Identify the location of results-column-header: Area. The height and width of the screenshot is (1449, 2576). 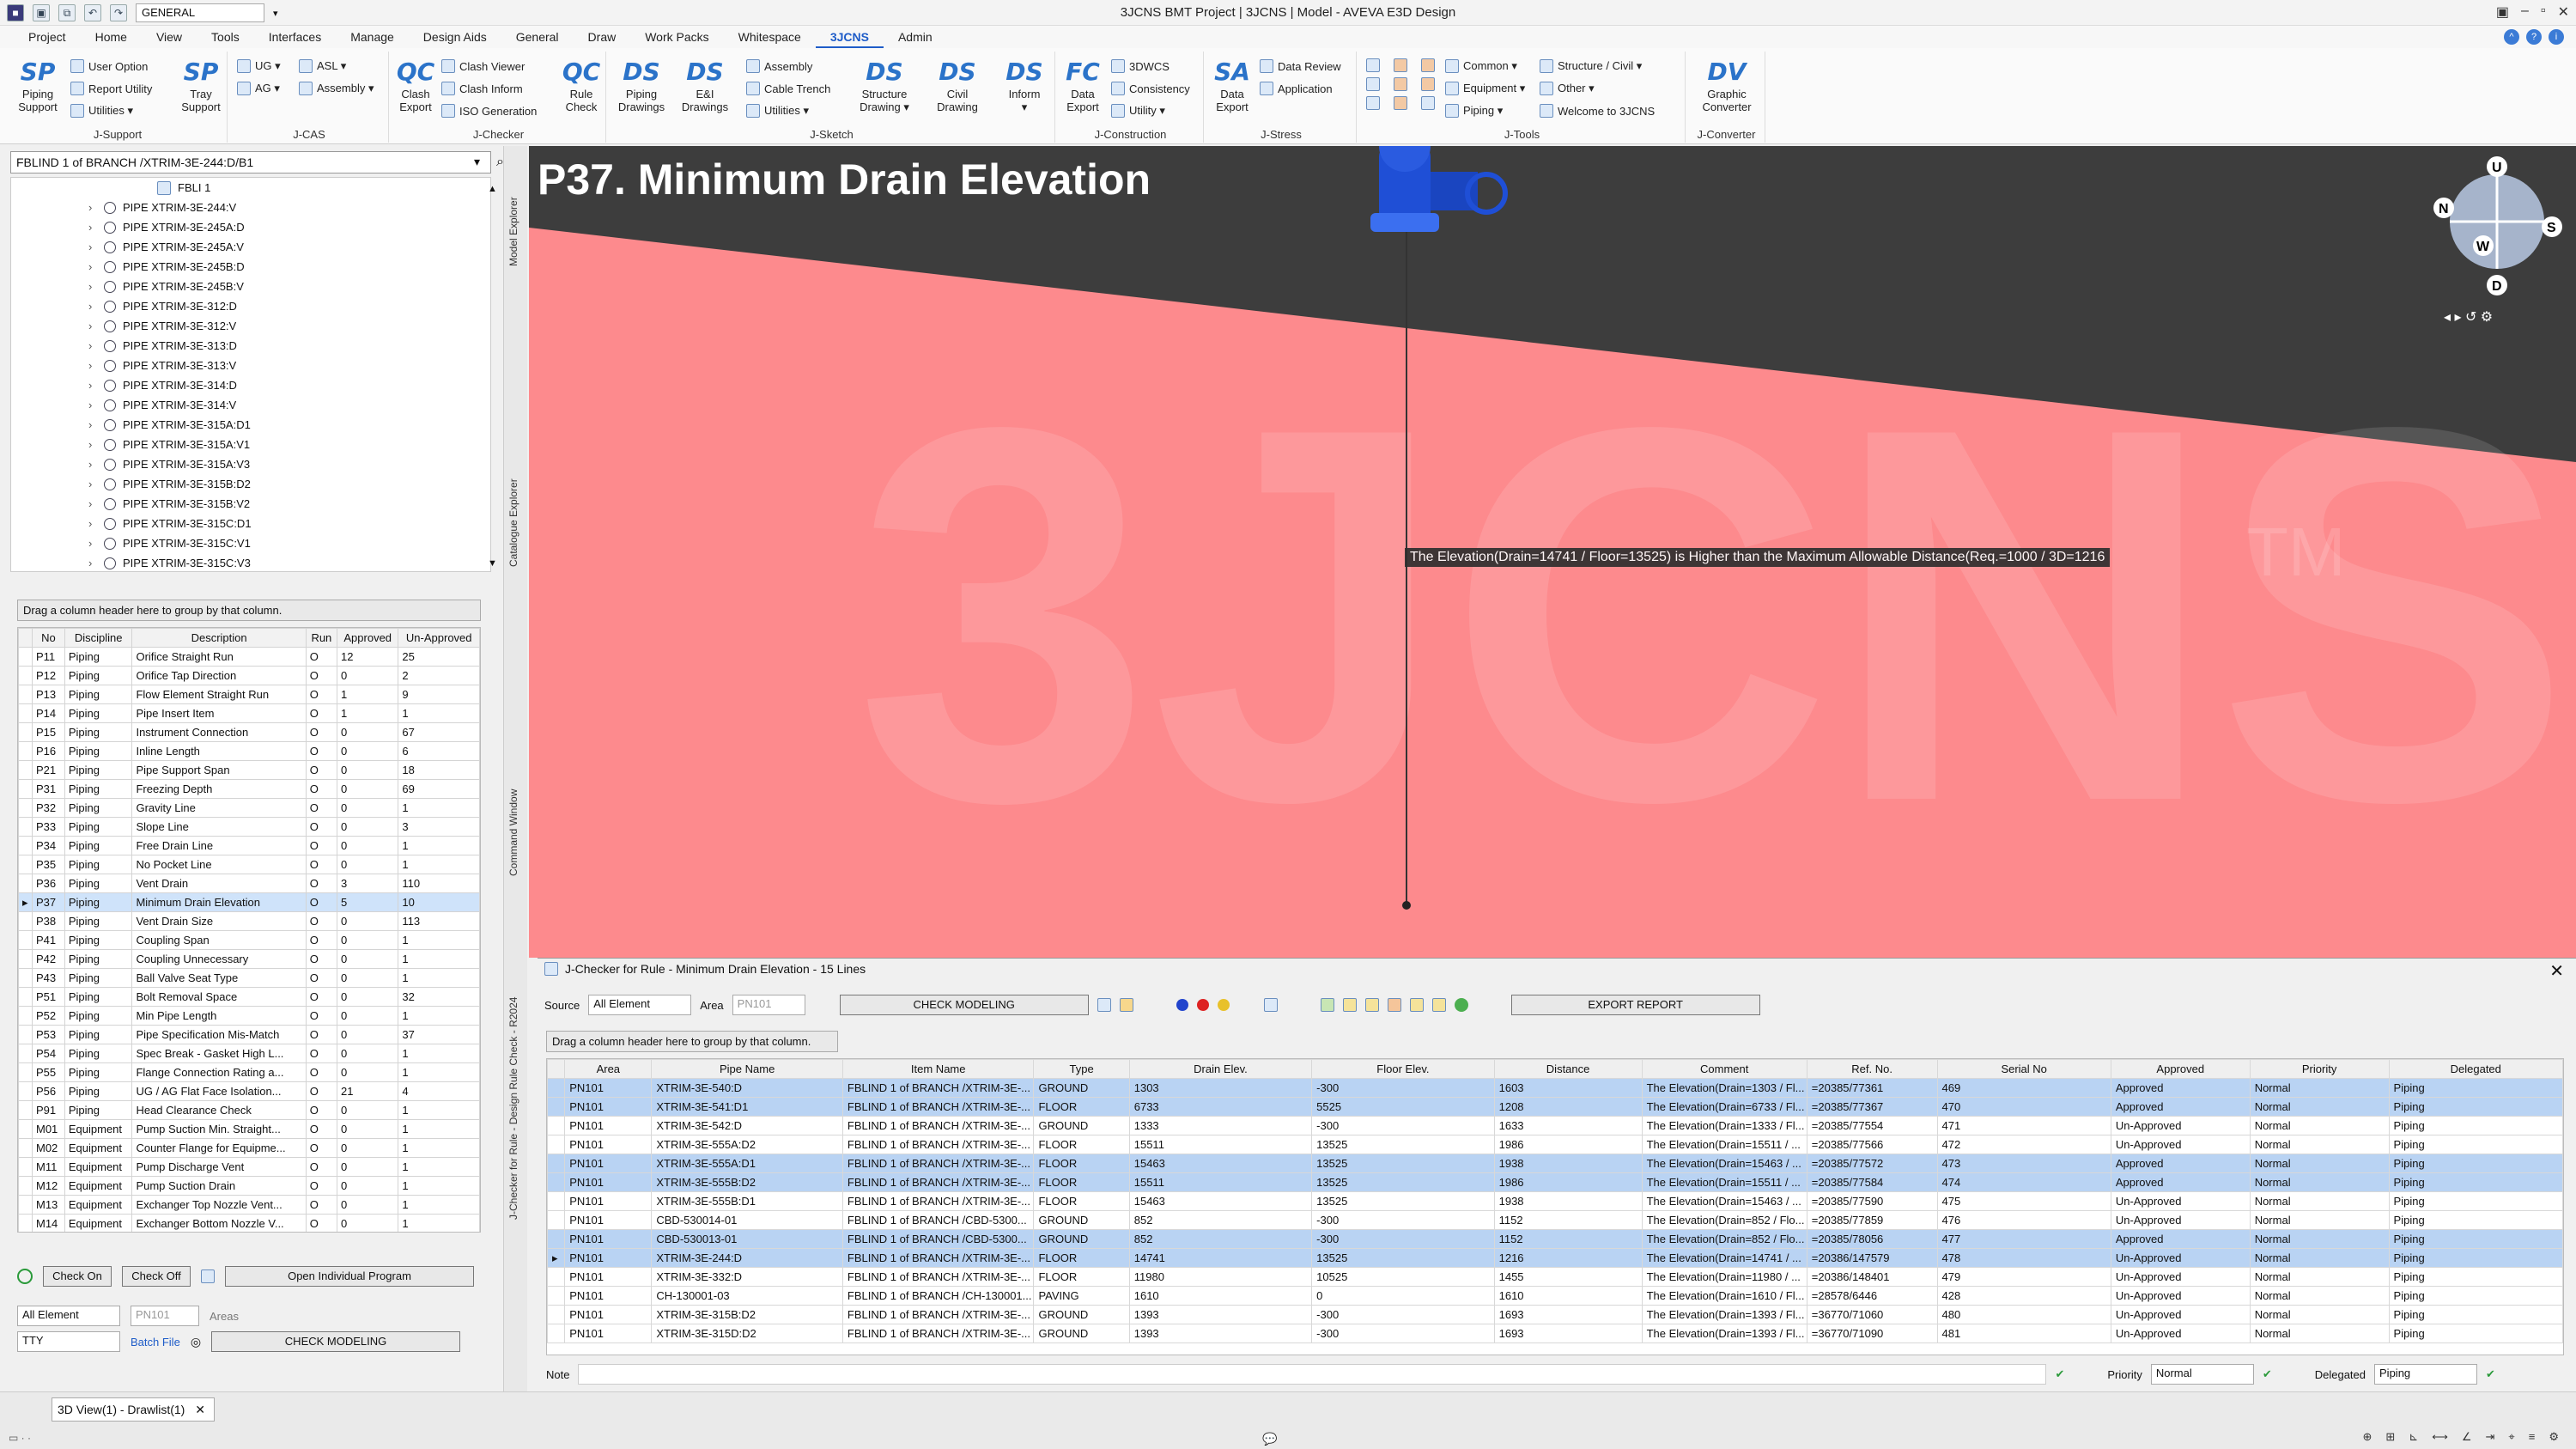
(608, 1069).